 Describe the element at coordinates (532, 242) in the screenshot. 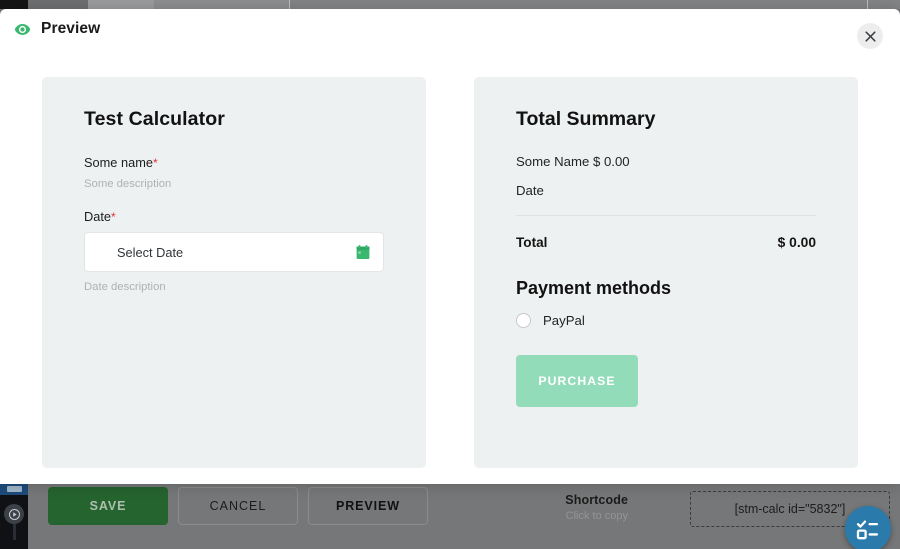

I see `total-label: Total` at that location.